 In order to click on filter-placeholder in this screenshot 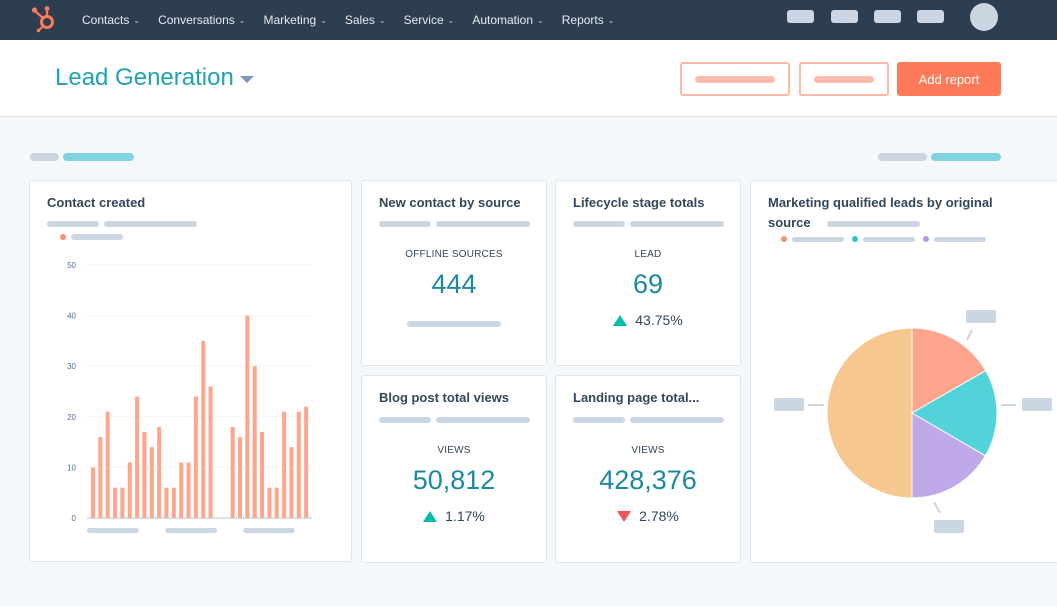, I will do `click(44, 157)`.